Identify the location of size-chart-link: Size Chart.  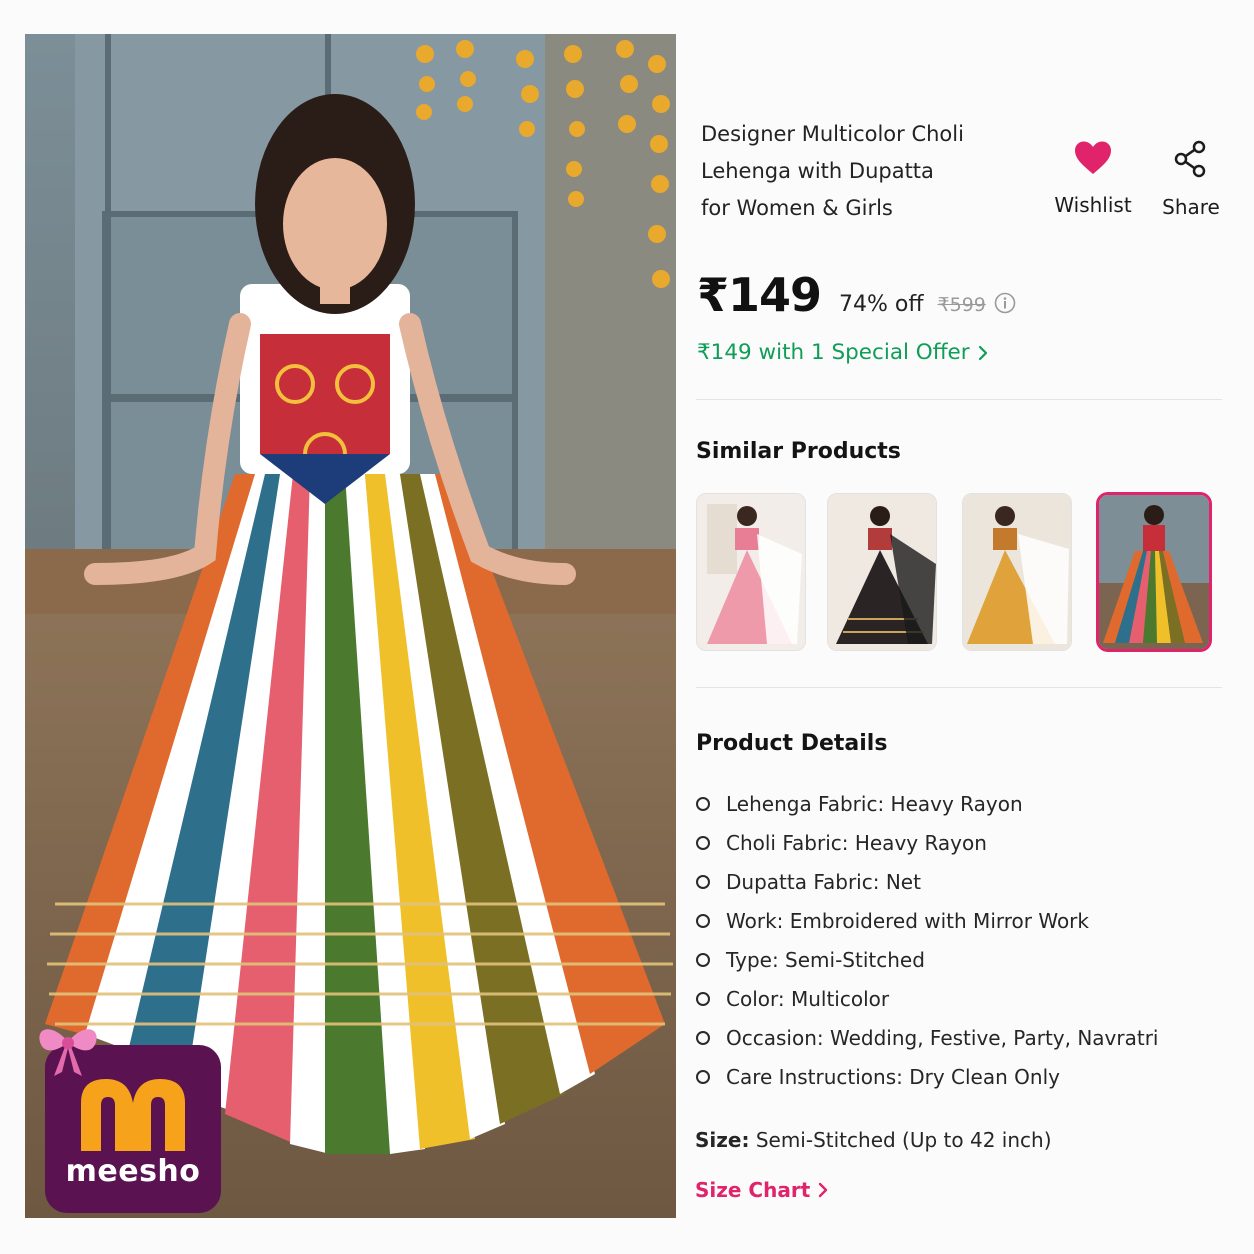
(761, 1190).